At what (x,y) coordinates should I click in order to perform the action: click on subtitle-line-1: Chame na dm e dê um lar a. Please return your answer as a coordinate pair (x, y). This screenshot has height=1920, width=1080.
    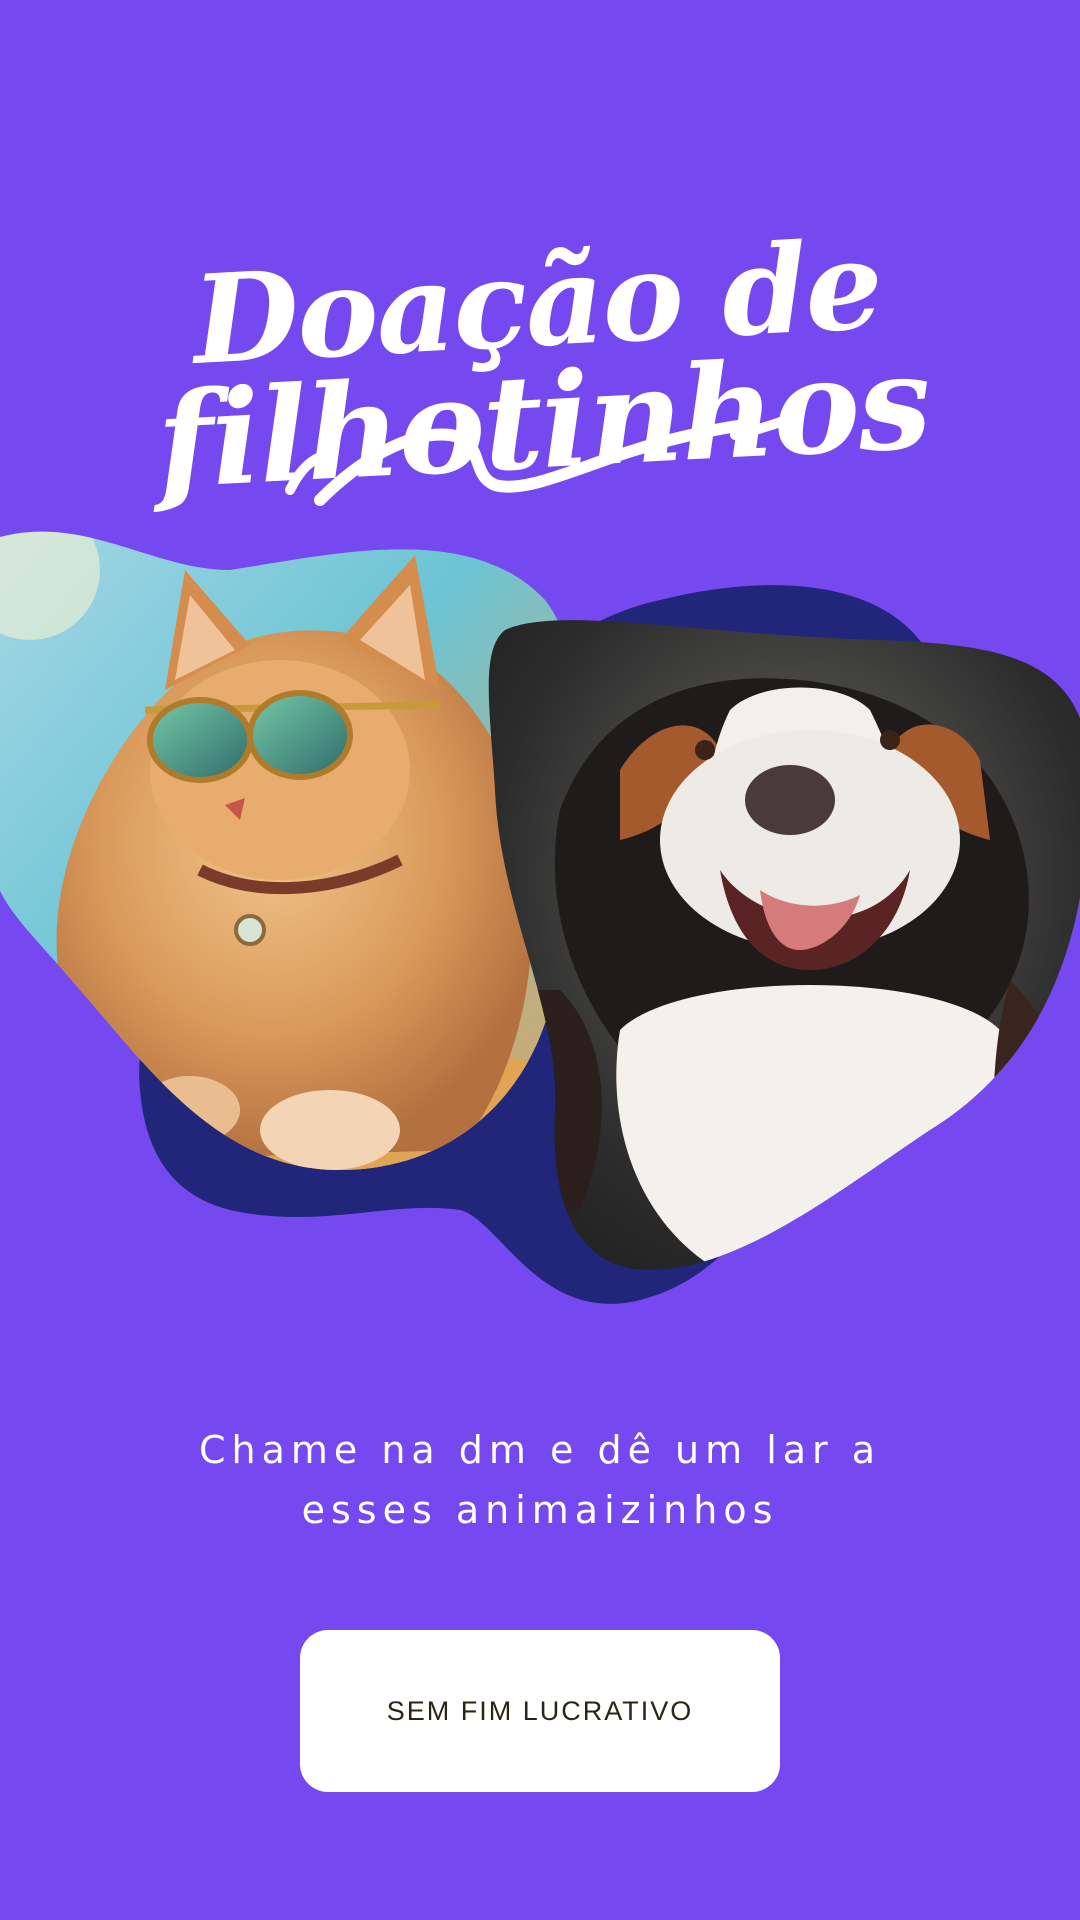
    Looking at the image, I should click on (540, 1450).